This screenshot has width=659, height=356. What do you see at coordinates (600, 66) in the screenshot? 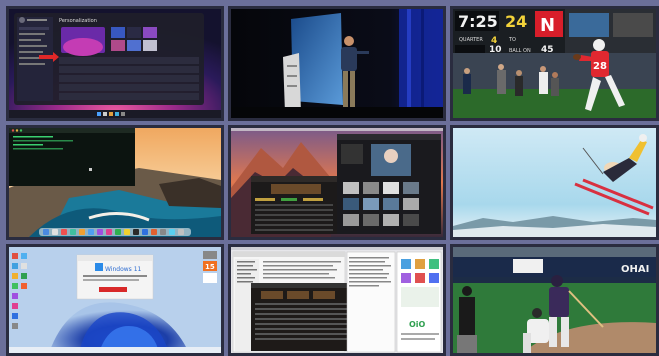
I see `player-jersey-number: 28` at bounding box center [600, 66].